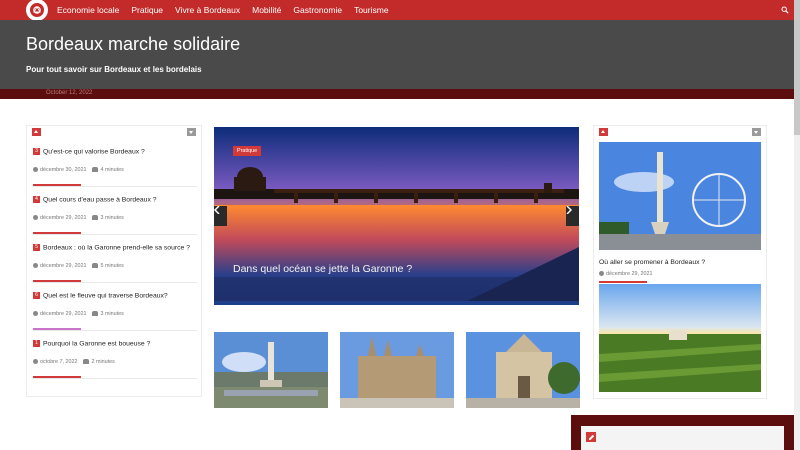 This screenshot has width=800, height=450. I want to click on menu-item-pratique: Pratique, so click(147, 10).